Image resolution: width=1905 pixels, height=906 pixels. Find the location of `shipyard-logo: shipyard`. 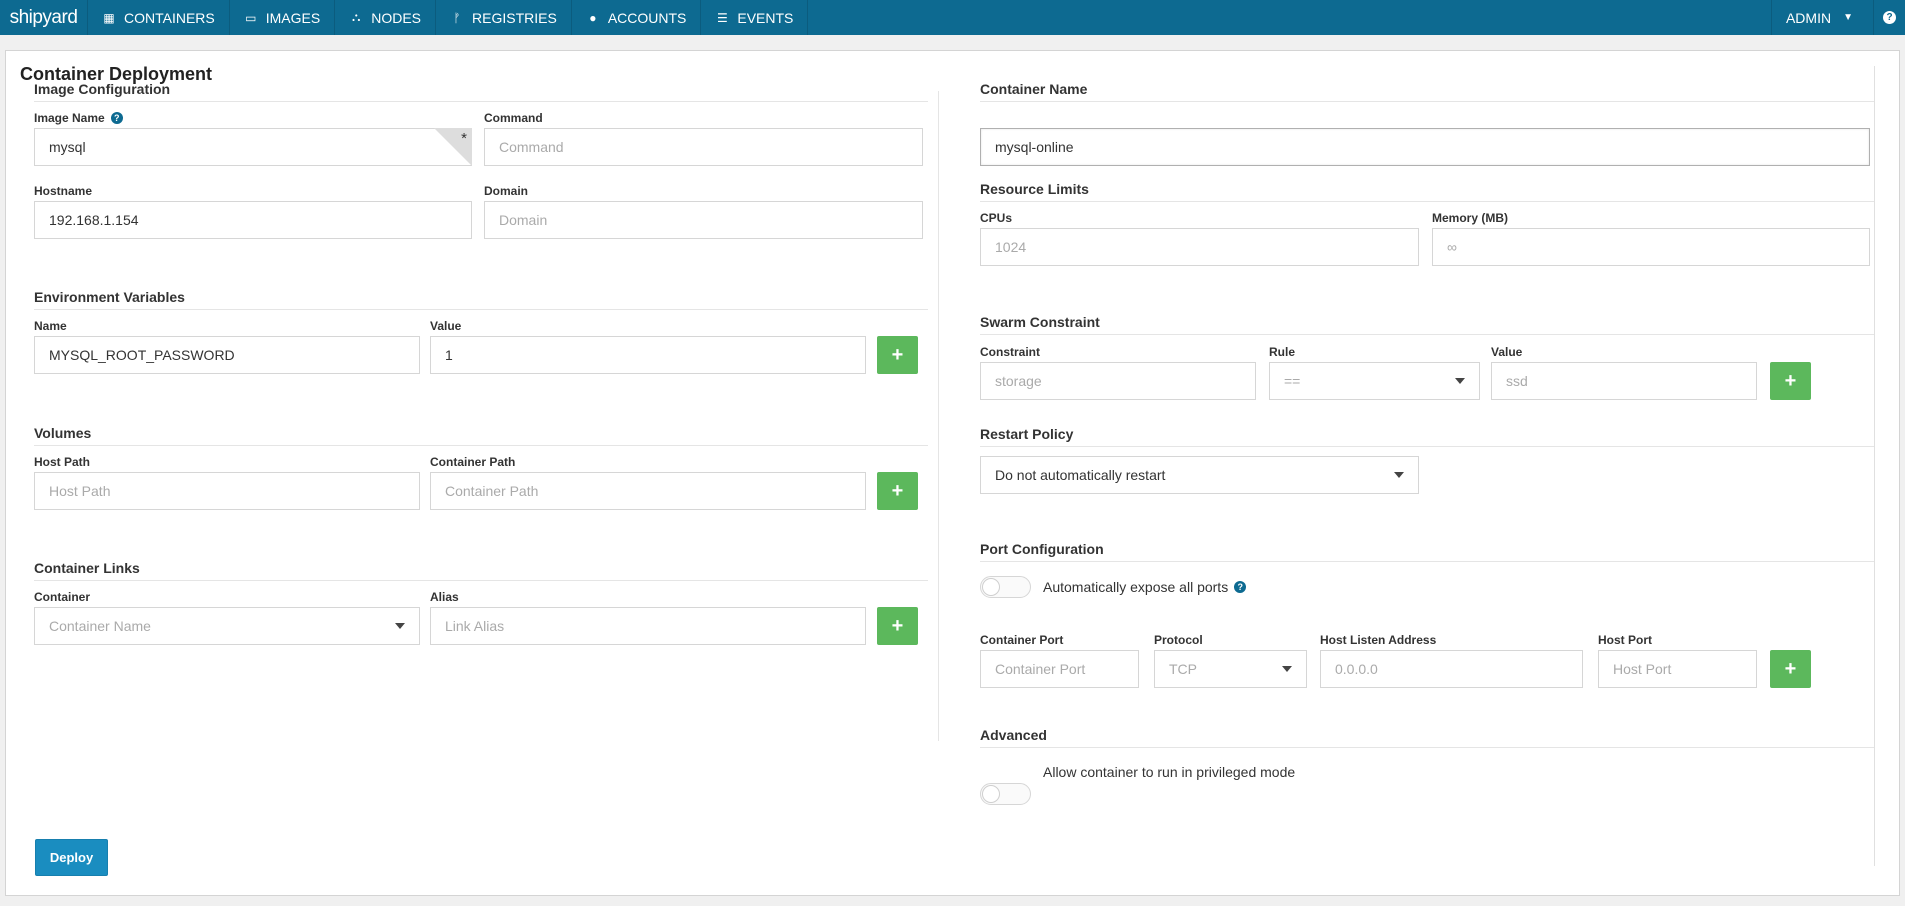

shipyard-logo: shipyard is located at coordinates (44, 17).